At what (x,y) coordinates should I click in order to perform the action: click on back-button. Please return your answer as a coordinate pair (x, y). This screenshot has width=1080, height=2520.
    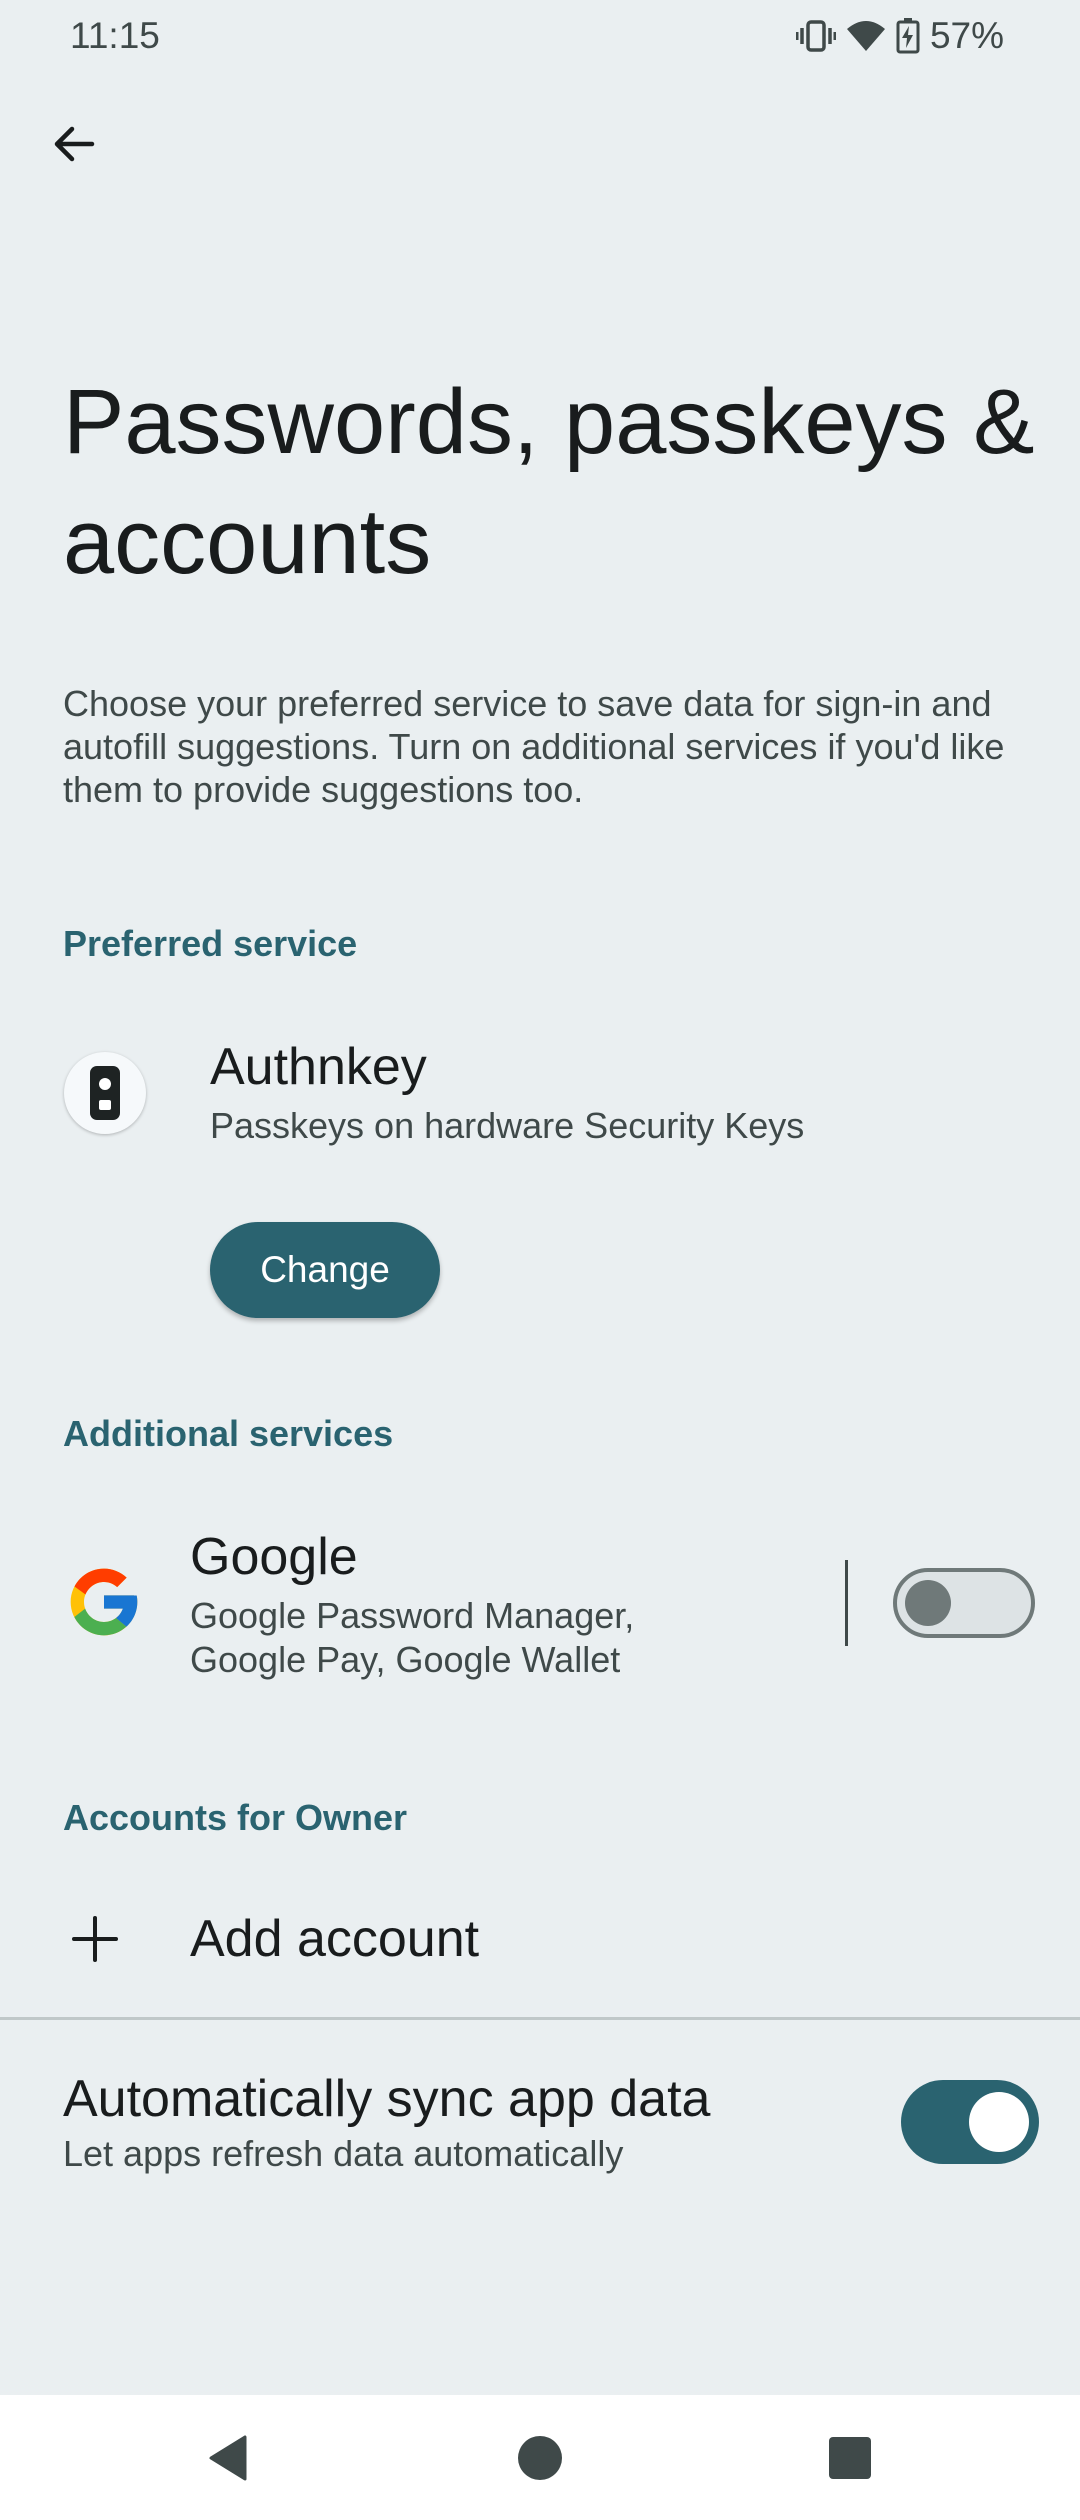
    Looking at the image, I should click on (74, 144).